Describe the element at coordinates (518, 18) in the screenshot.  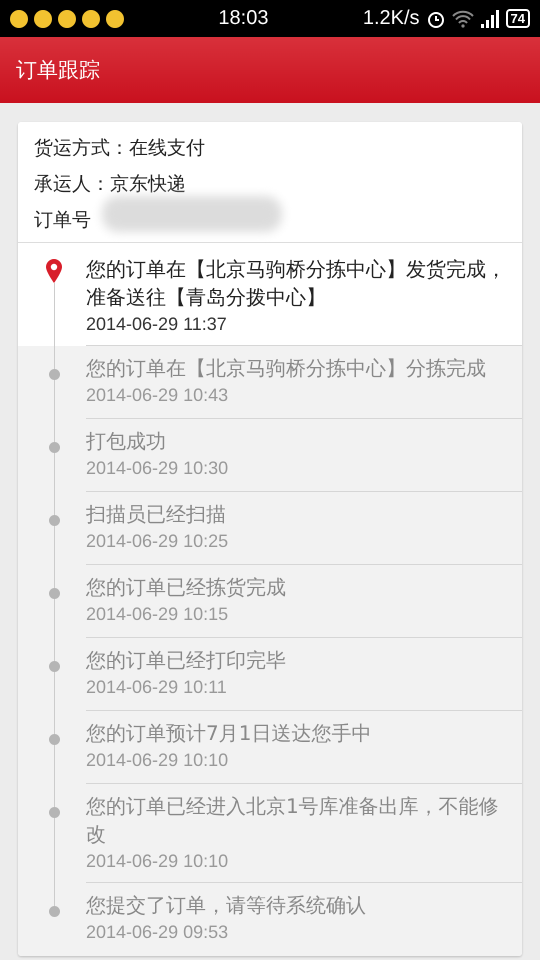
I see `battery-level: 74` at that location.